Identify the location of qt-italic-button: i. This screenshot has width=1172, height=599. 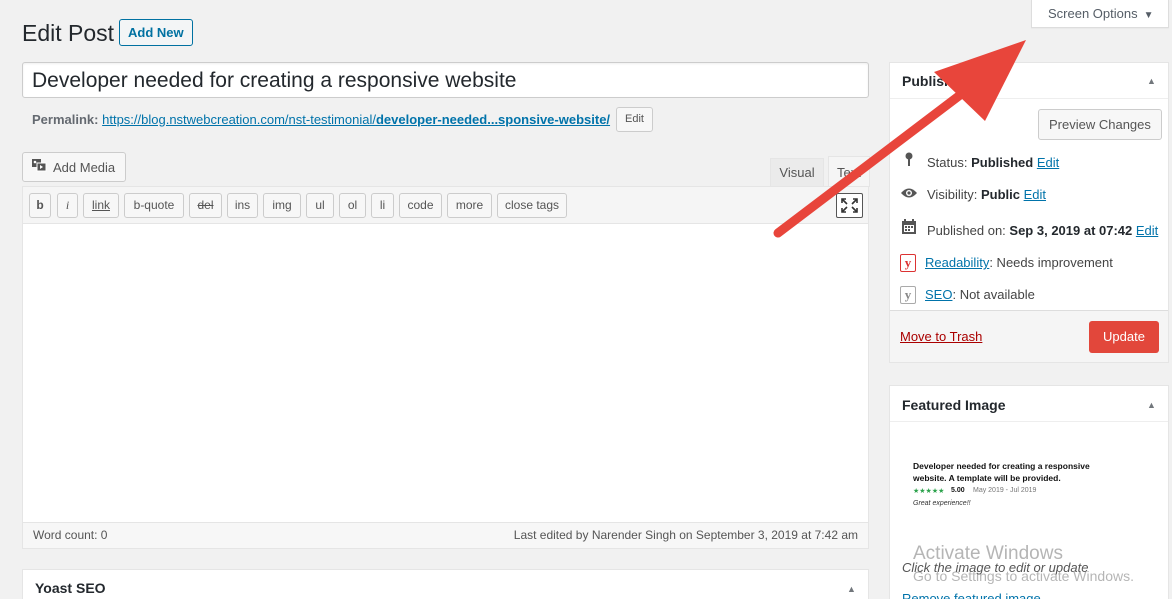
(67, 205).